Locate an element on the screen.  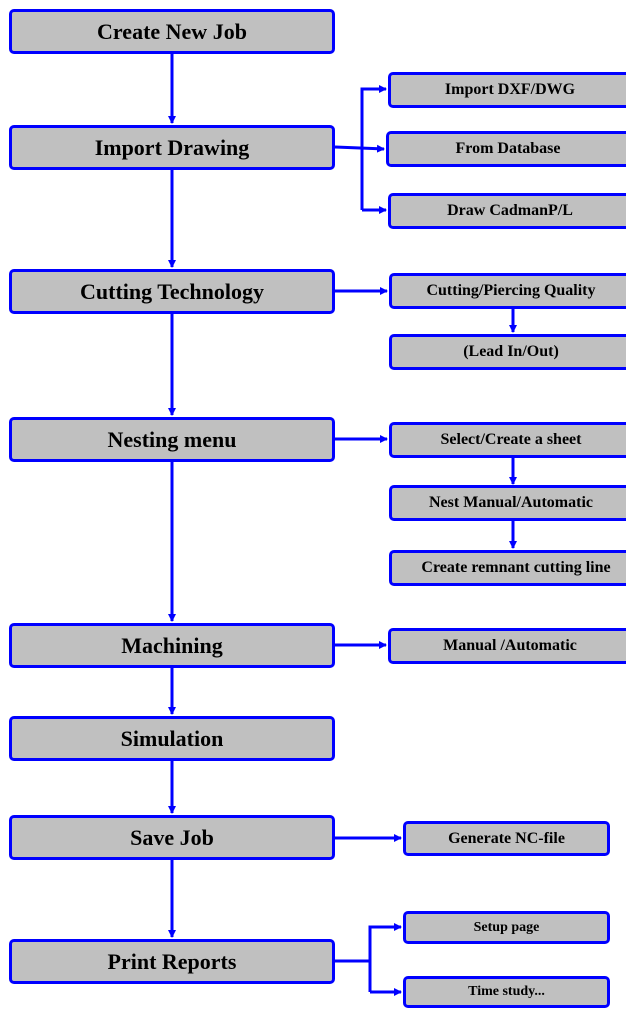
step-lead-in-out: (Lead In/Out) is located at coordinates (507, 352).